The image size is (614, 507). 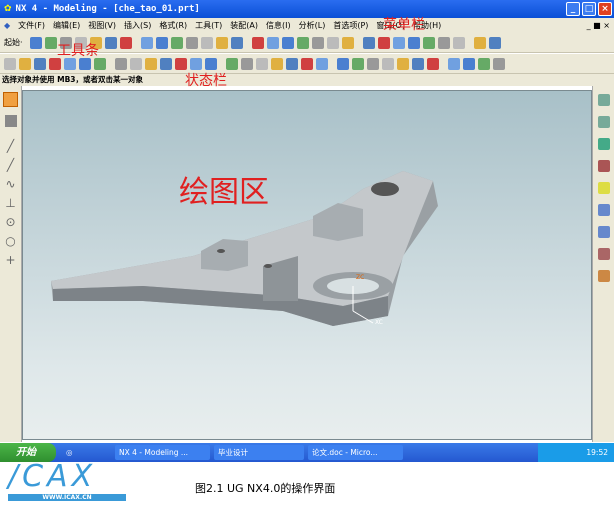 What do you see at coordinates (603, 188) in the screenshot?
I see `help-icon` at bounding box center [603, 188].